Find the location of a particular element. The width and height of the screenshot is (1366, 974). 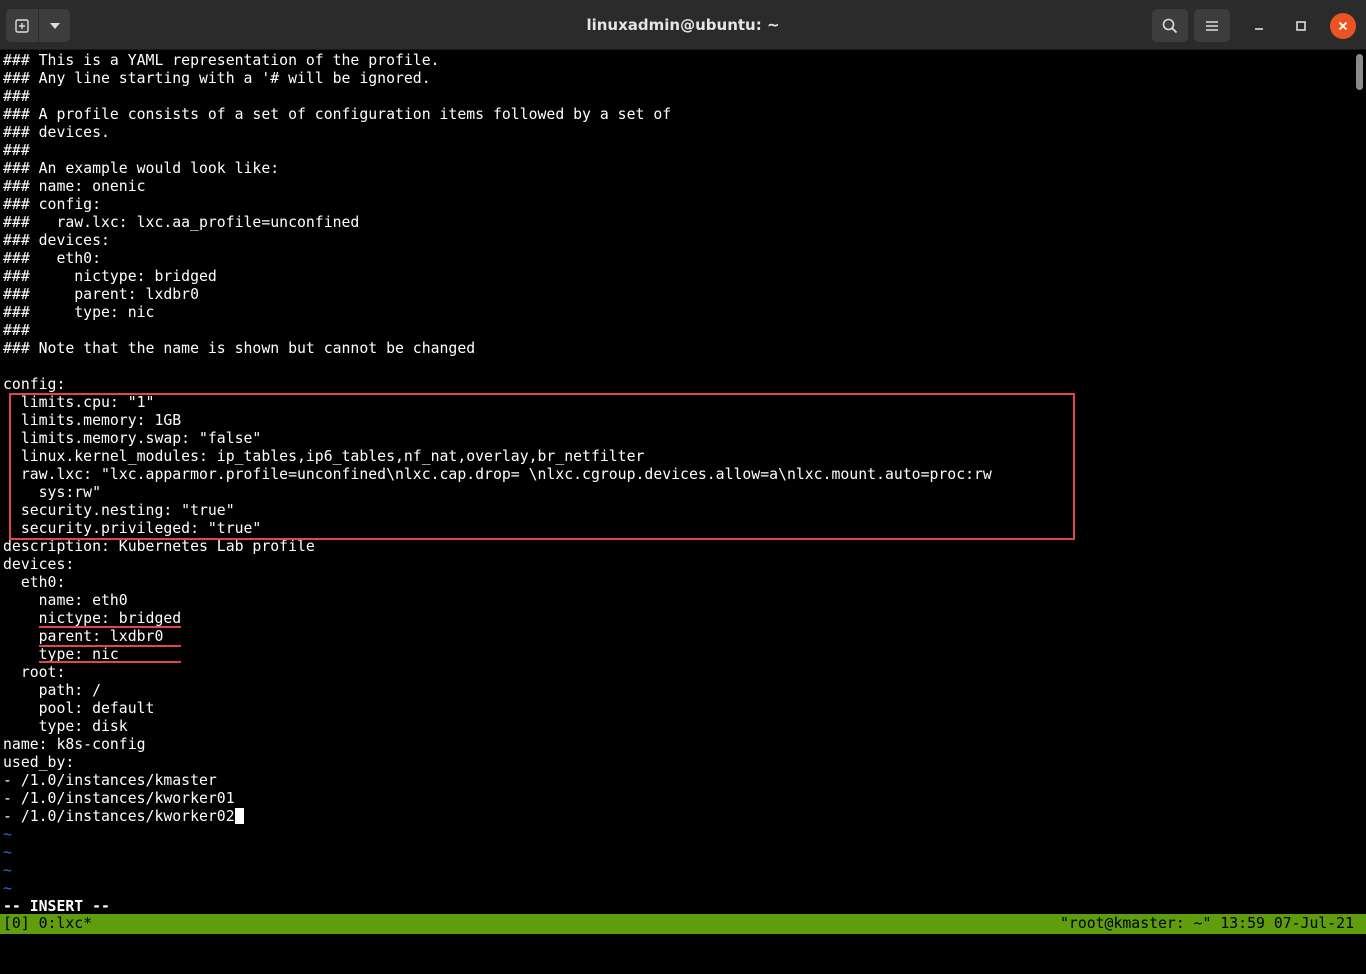

hamburger-menu-icon is located at coordinates (1212, 25).